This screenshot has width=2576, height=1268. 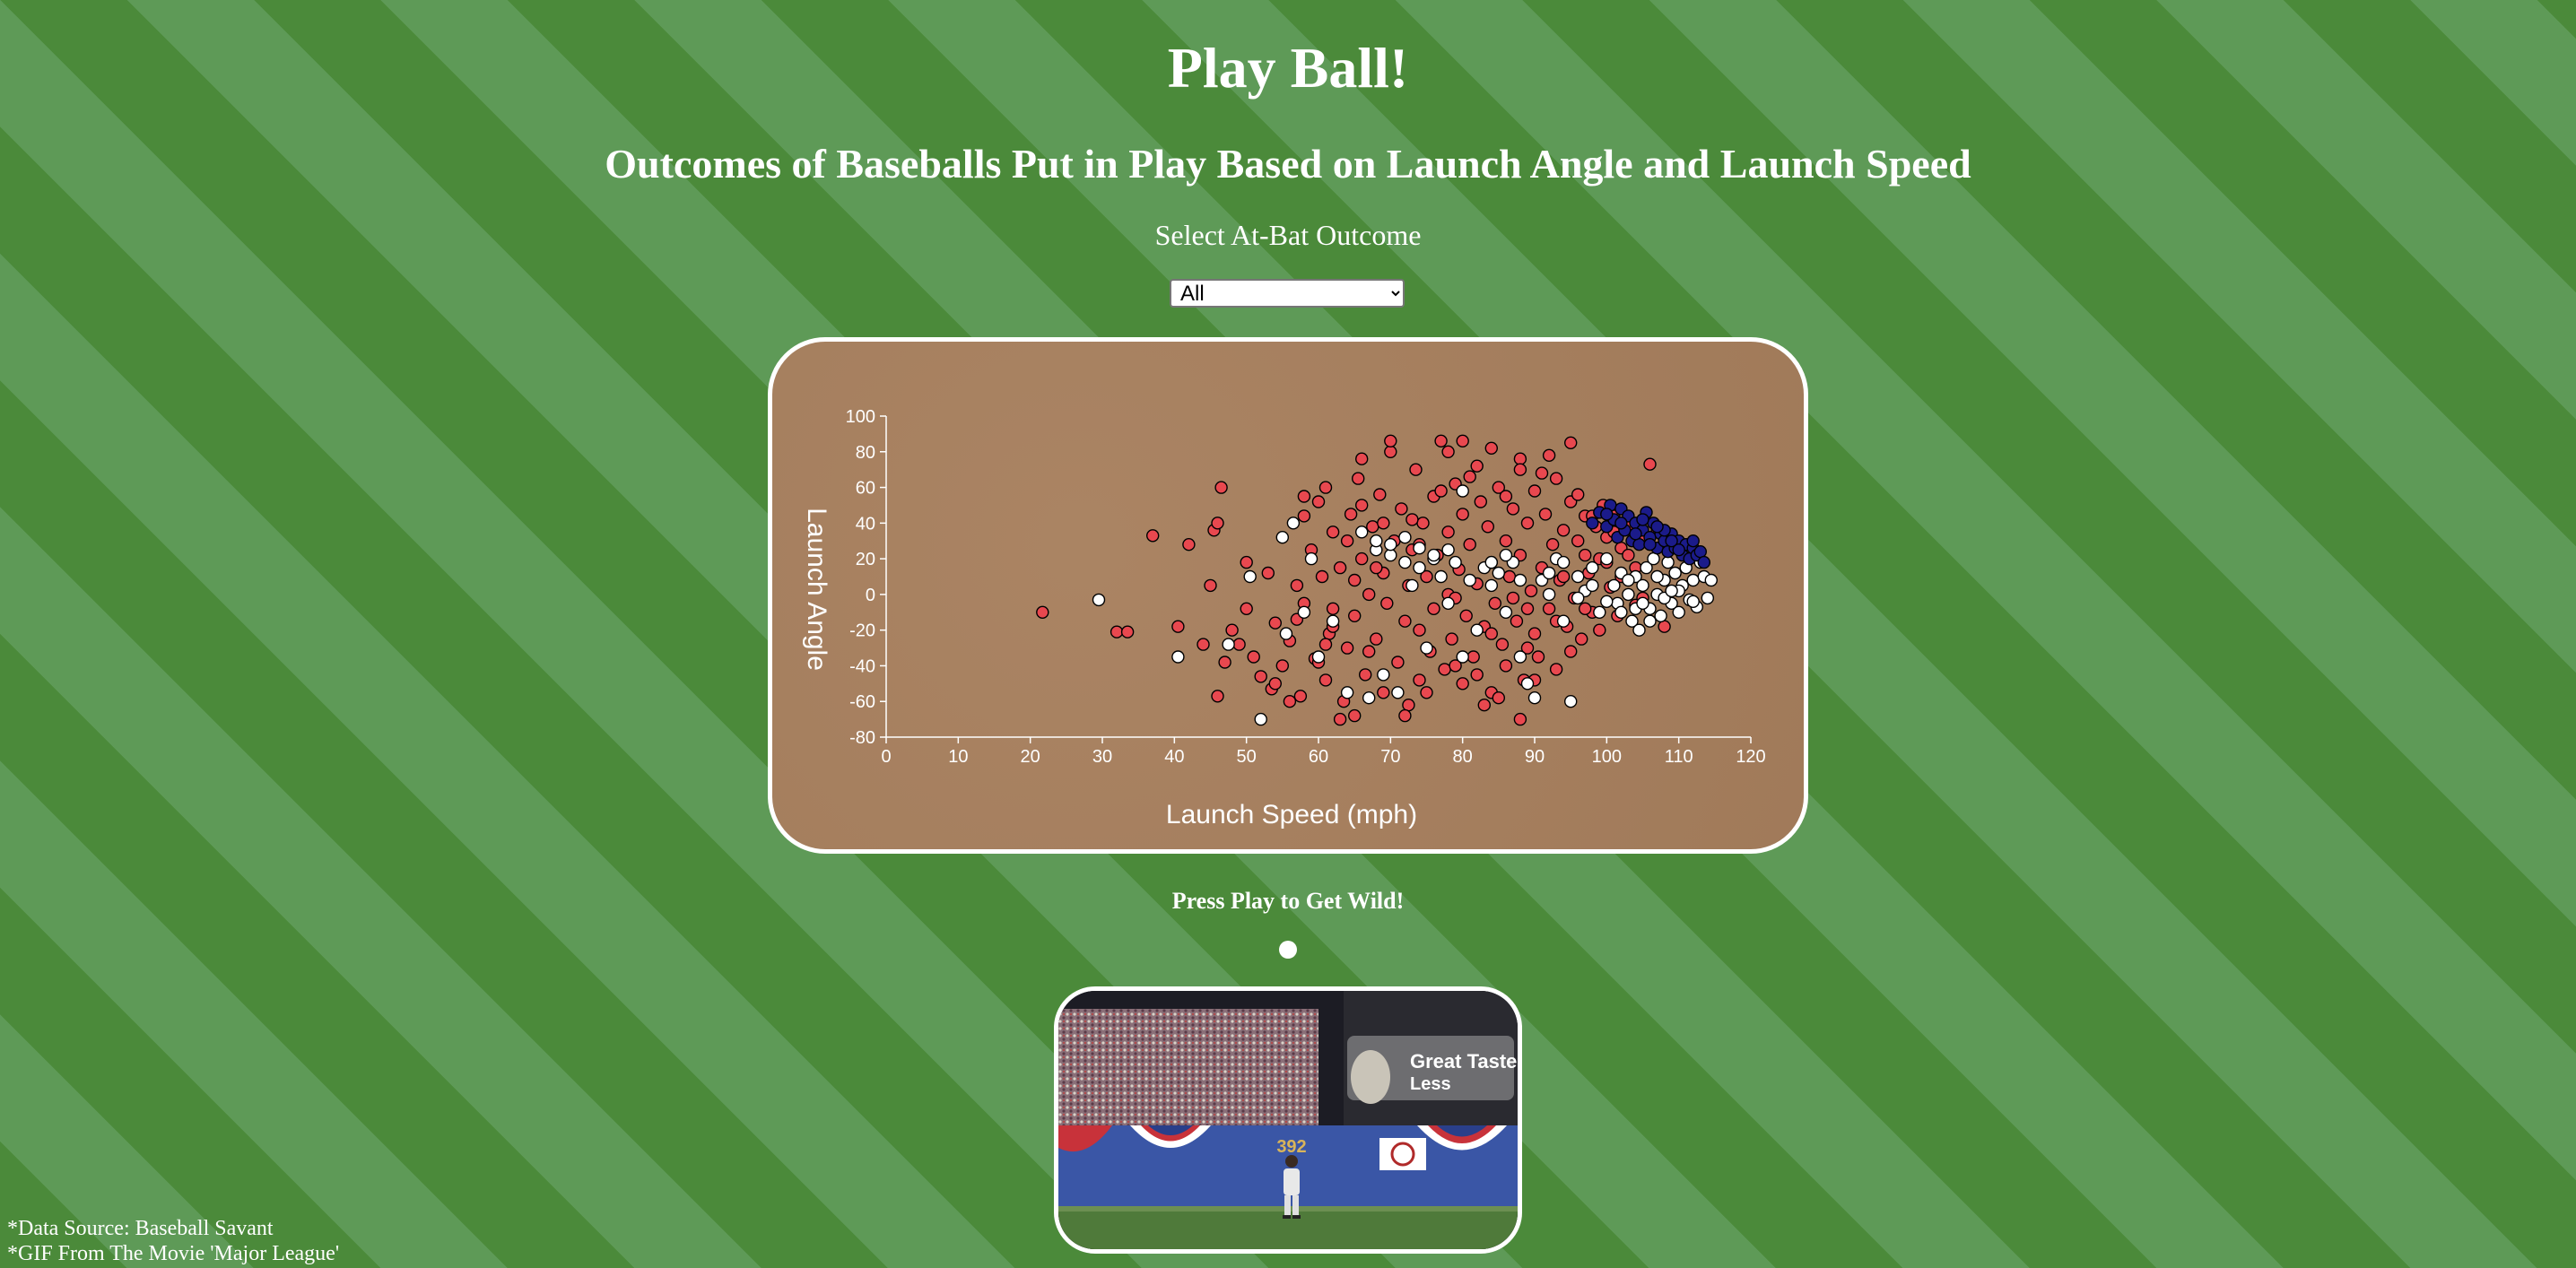 What do you see at coordinates (1030, 757) in the screenshot?
I see `x-tick-label: 20` at bounding box center [1030, 757].